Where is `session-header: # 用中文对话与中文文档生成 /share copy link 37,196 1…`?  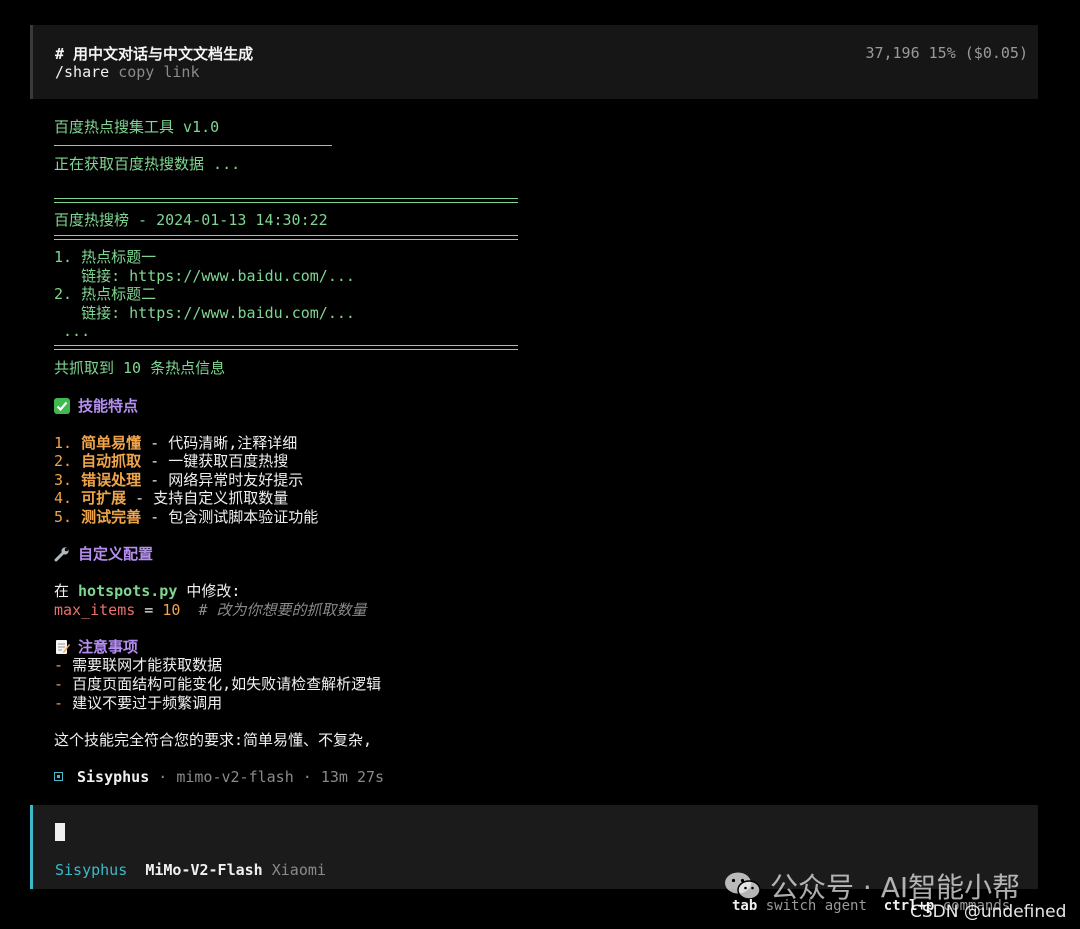
session-header: # 用中文对话与中文文档生成 /share copy link 37,196 1… is located at coordinates (534, 62).